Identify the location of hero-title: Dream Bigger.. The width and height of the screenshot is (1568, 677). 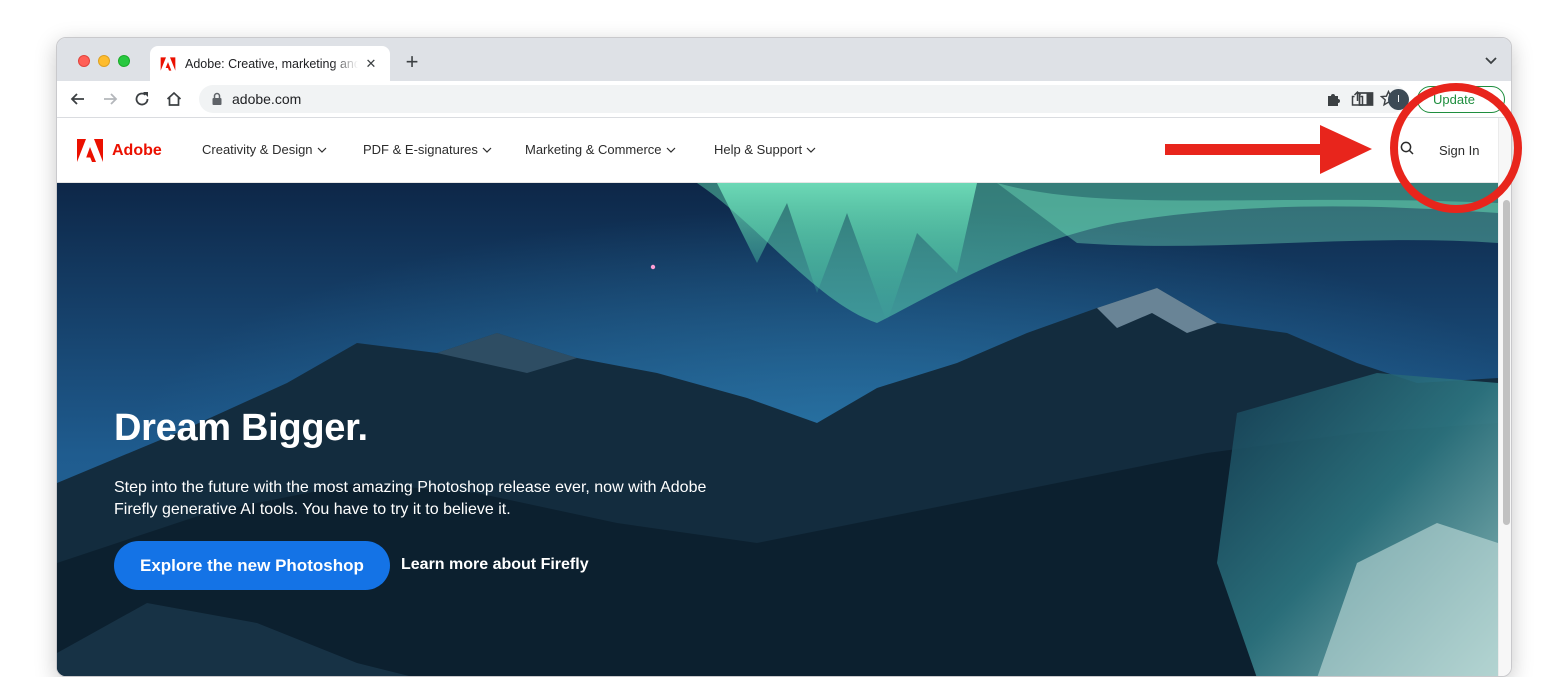
(241, 428).